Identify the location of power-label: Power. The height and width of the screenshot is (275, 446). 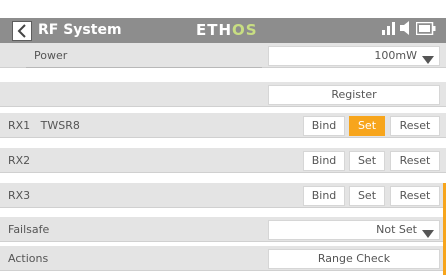
(51, 55).